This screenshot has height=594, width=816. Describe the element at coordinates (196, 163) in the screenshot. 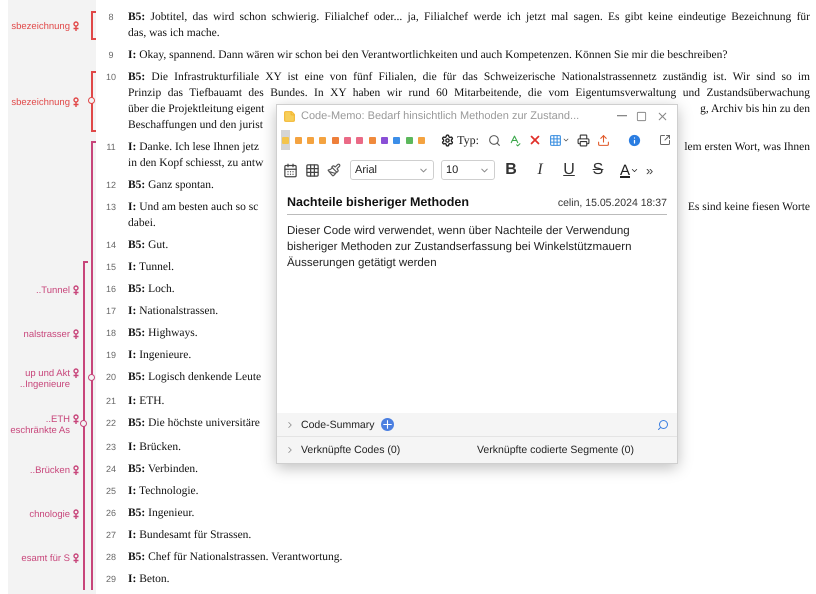

I see `transcript-text: in den Kopf schiesst, zu antw` at that location.